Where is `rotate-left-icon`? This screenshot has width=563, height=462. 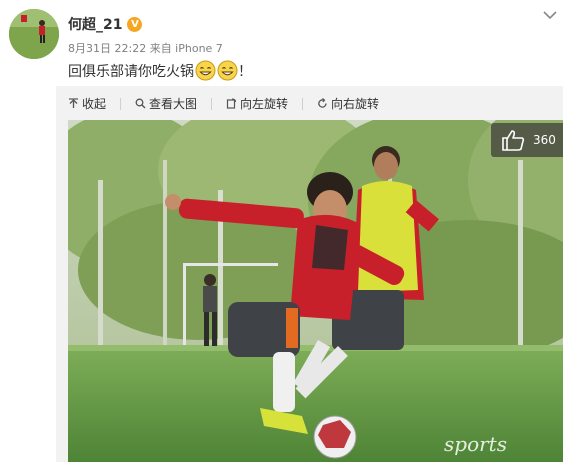 rotate-left-icon is located at coordinates (231, 103).